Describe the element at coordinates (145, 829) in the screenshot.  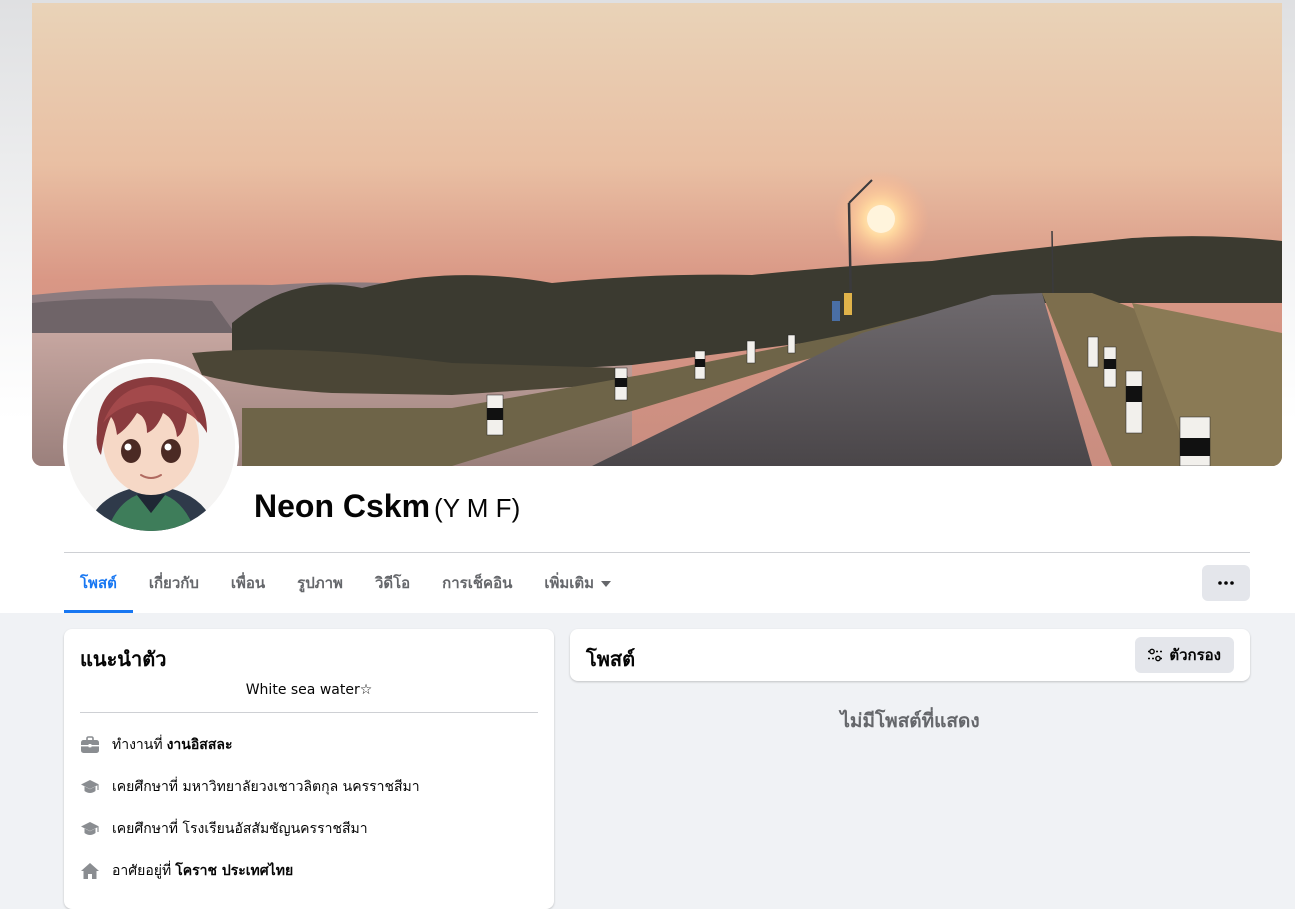
I see `intro-education-2-prefix: เคยศึกษาที่` at that location.